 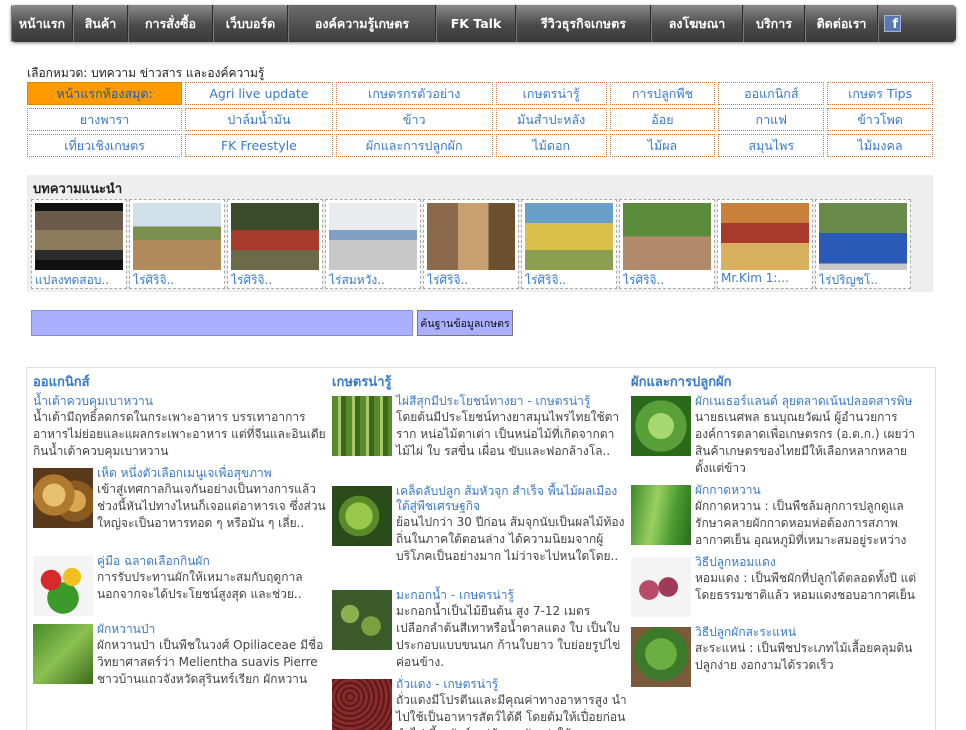 What do you see at coordinates (662, 119) in the screenshot?
I see `category-sugarcane: อ้อย` at bounding box center [662, 119].